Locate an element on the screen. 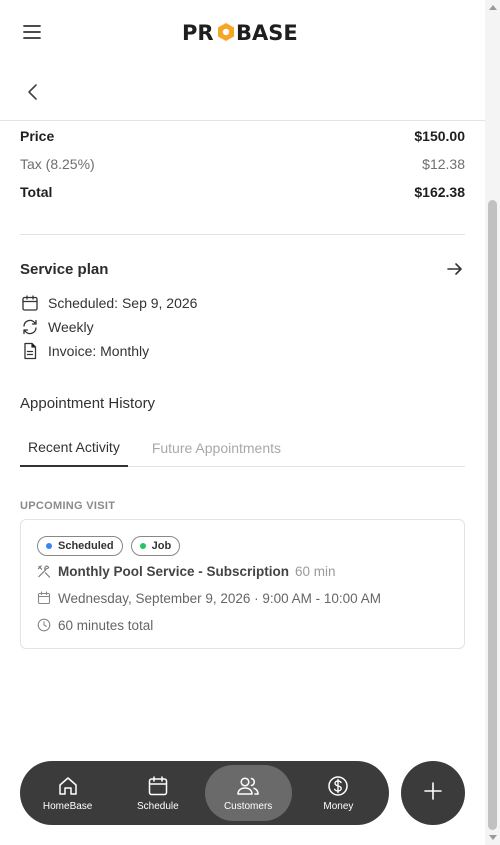 This screenshot has width=500, height=845. status-badge-scheduled: Scheduled is located at coordinates (80, 546).